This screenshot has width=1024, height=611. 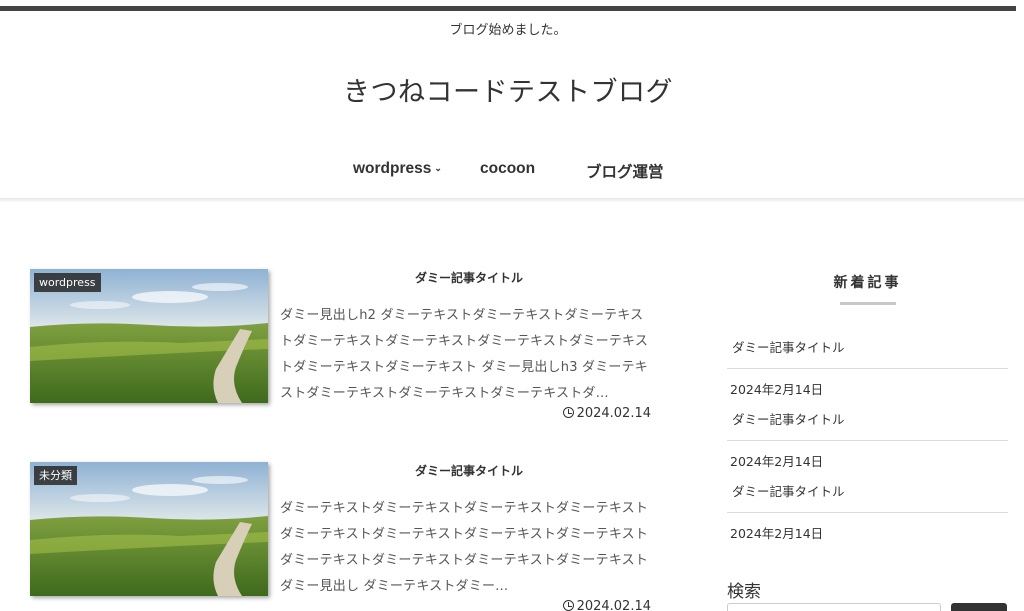 I want to click on global-nav: wordpress ⌄ cocoon ブログ運営, so click(x=508, y=171).